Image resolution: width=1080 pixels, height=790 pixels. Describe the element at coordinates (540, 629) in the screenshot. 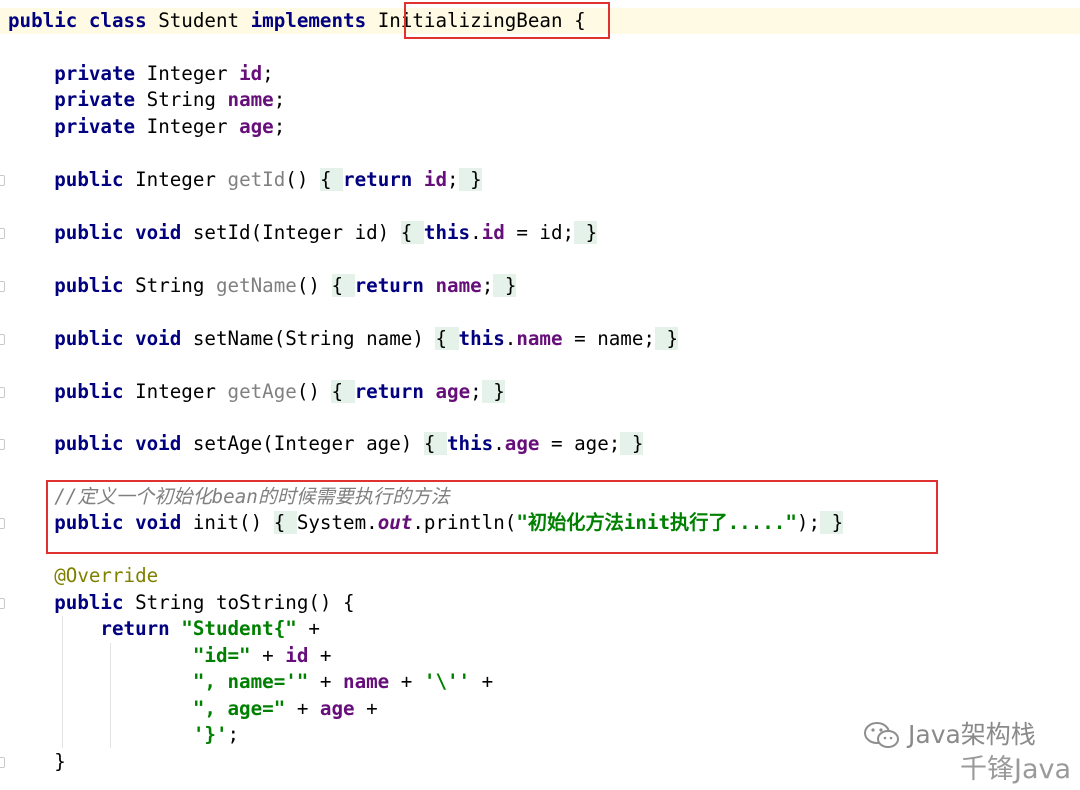

I see `code-line-24: return "Student{" +` at that location.